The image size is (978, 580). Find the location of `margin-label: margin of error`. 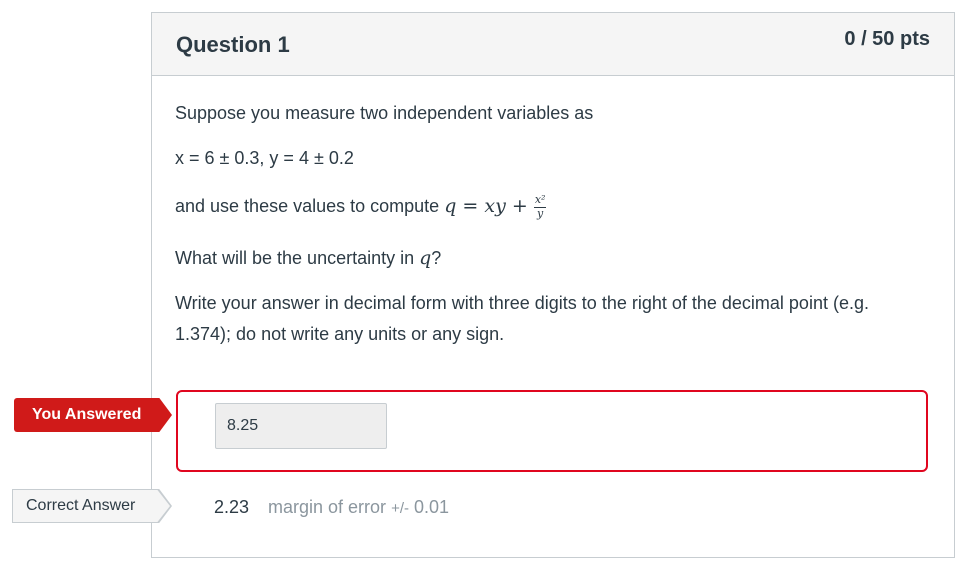

margin-label: margin of error is located at coordinates (327, 507).